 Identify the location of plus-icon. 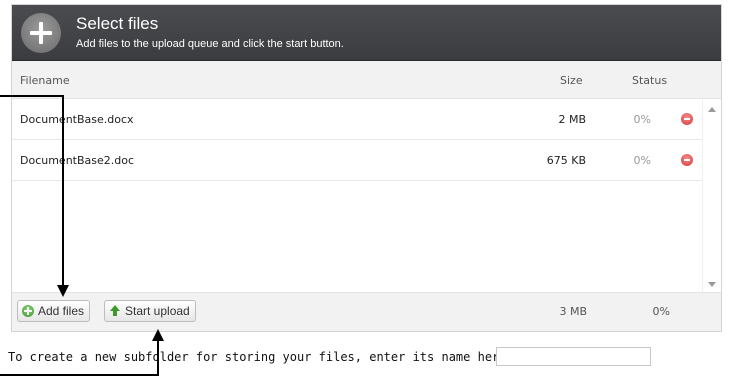
(41, 33).